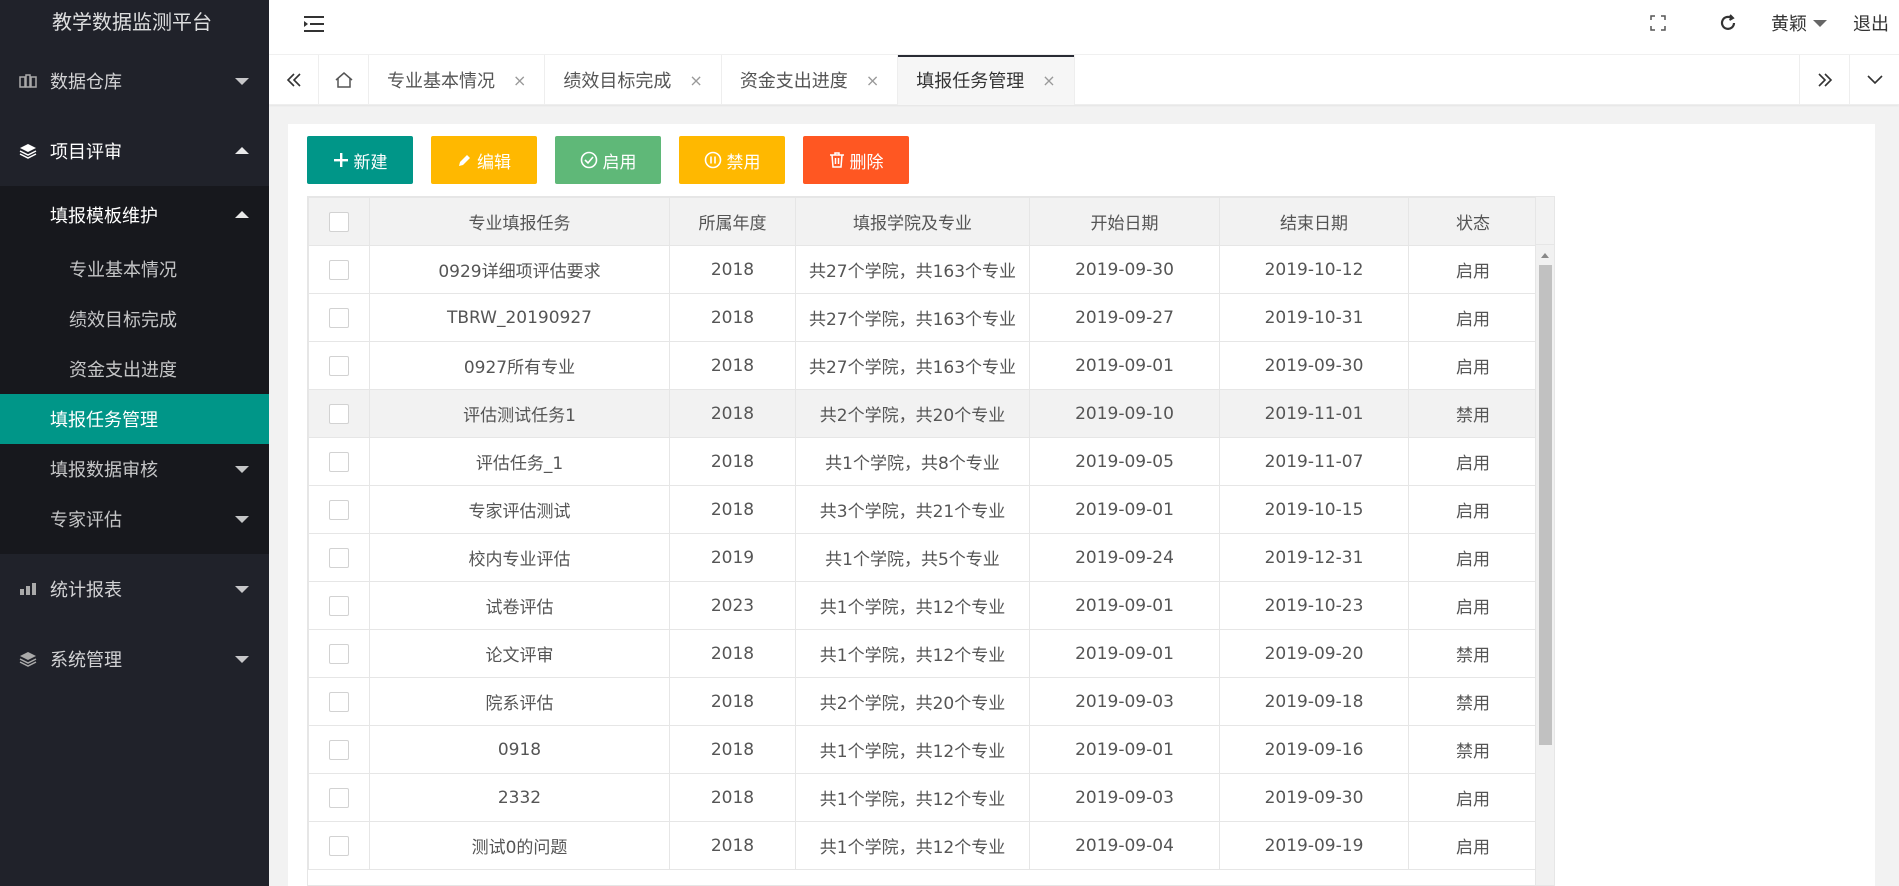 The height and width of the screenshot is (886, 1899). I want to click on user-menu: 黄颖, so click(1799, 23).